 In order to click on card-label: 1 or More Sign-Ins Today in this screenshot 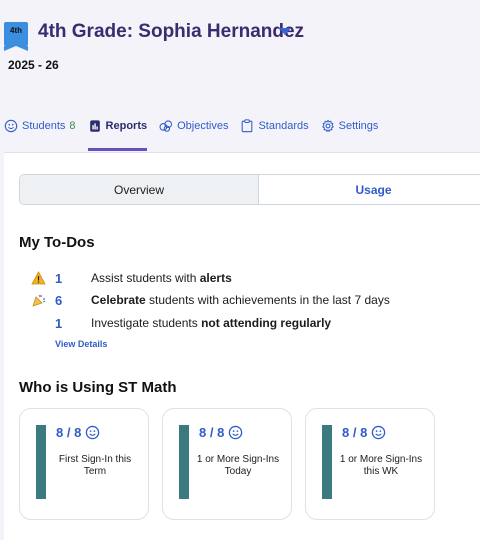, I will do `click(238, 465)`.